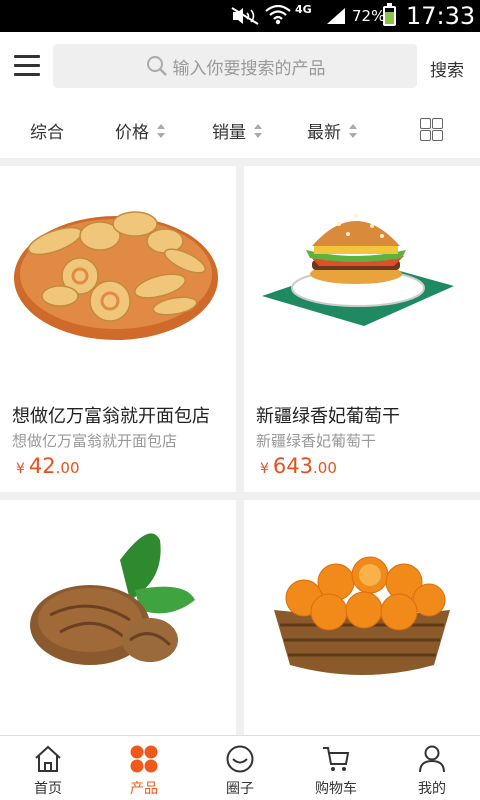  I want to click on sort-sales: 销量, so click(237, 130).